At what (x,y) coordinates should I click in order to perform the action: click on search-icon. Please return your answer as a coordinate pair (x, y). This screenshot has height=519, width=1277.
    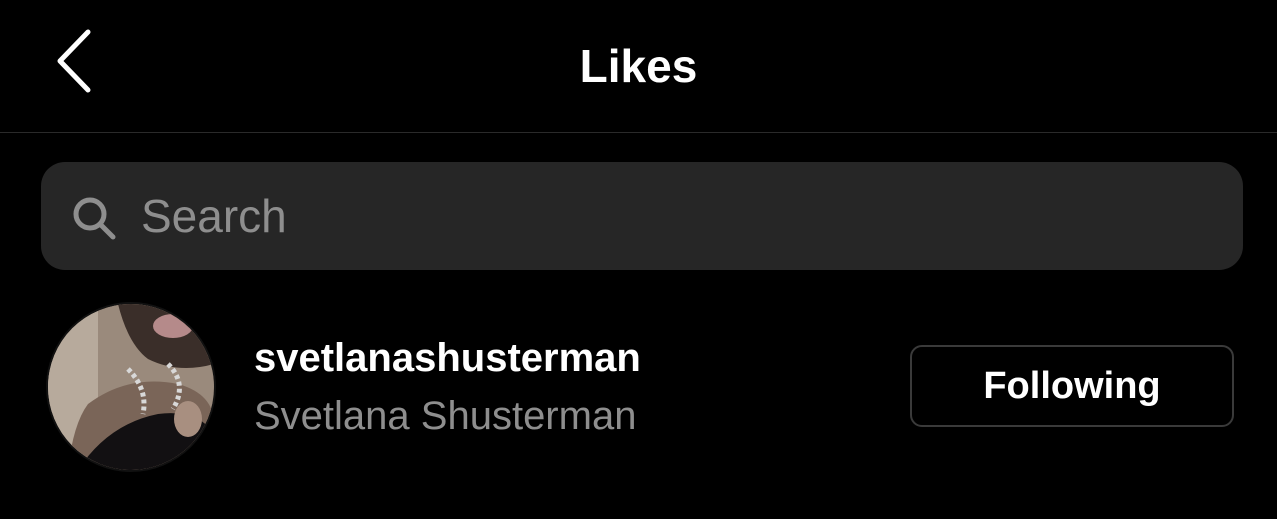
    Looking at the image, I should click on (94, 218).